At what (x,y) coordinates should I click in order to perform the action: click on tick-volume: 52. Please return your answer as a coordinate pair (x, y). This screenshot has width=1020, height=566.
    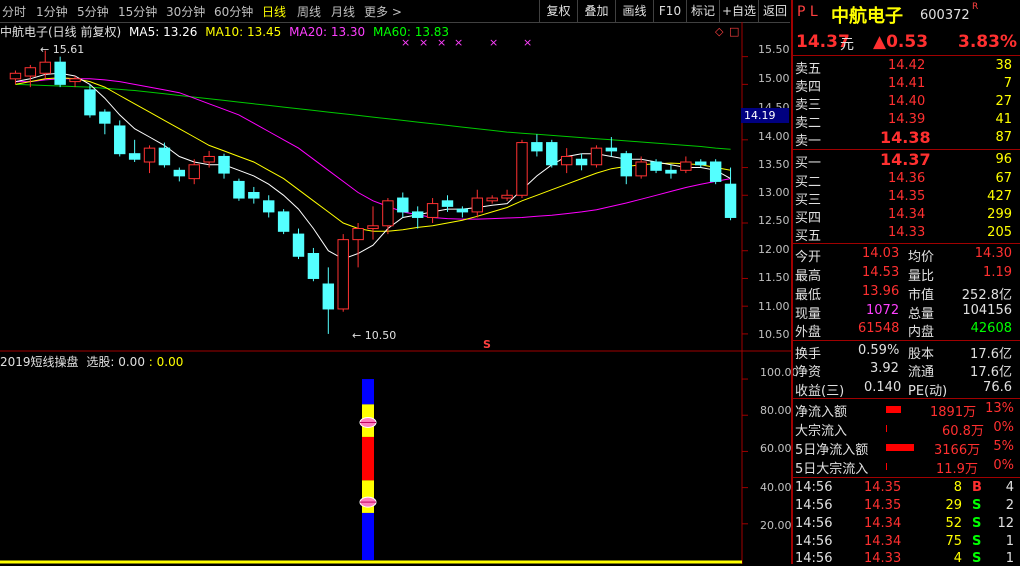
    Looking at the image, I should click on (953, 523).